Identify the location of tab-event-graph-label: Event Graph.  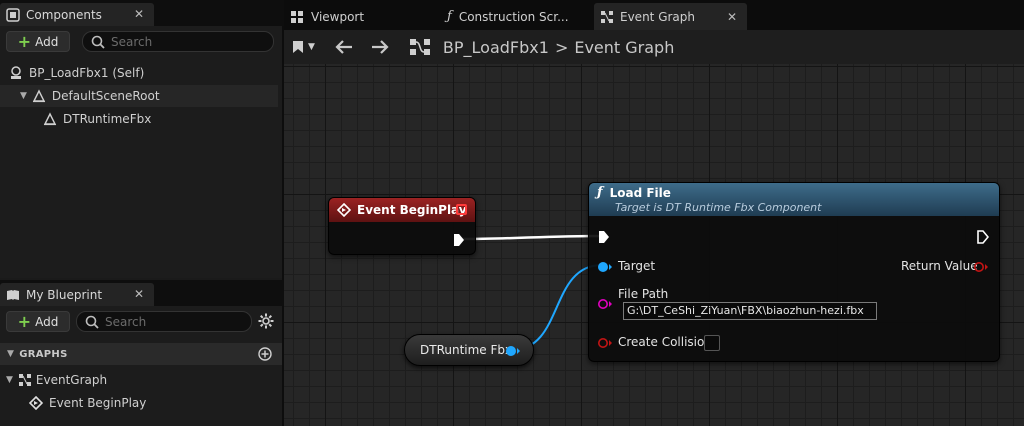
(657, 16).